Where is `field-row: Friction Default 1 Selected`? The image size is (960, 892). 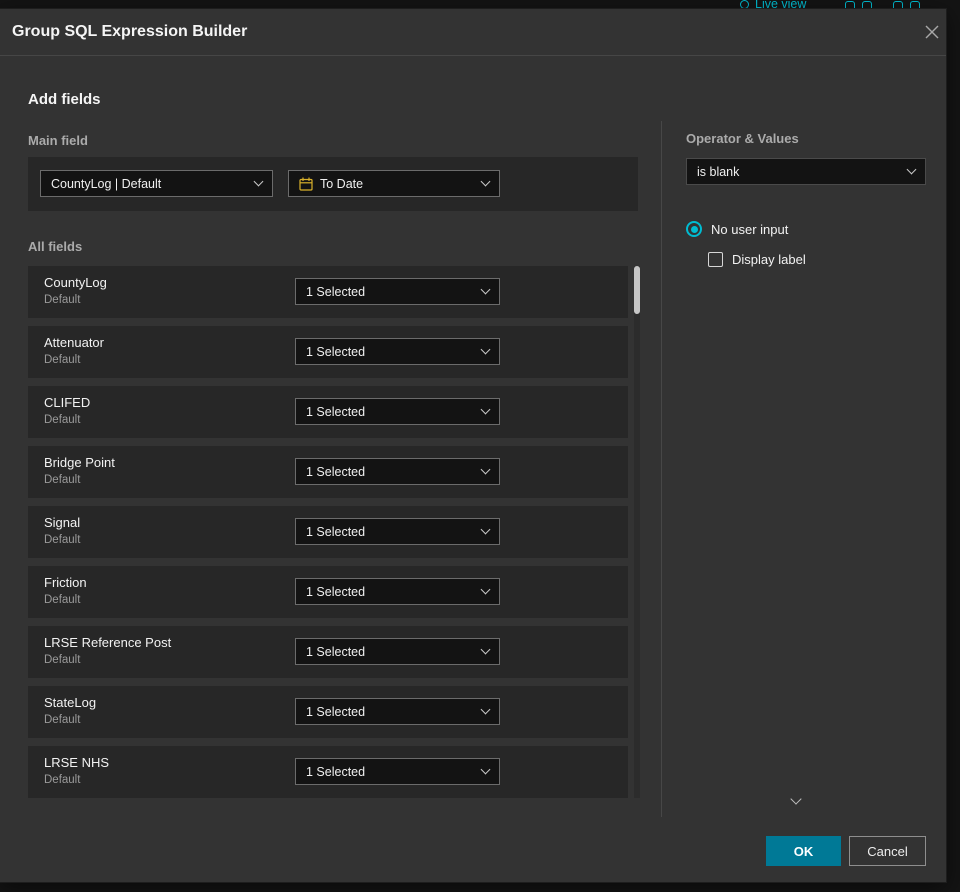
field-row: Friction Default 1 Selected is located at coordinates (328, 592).